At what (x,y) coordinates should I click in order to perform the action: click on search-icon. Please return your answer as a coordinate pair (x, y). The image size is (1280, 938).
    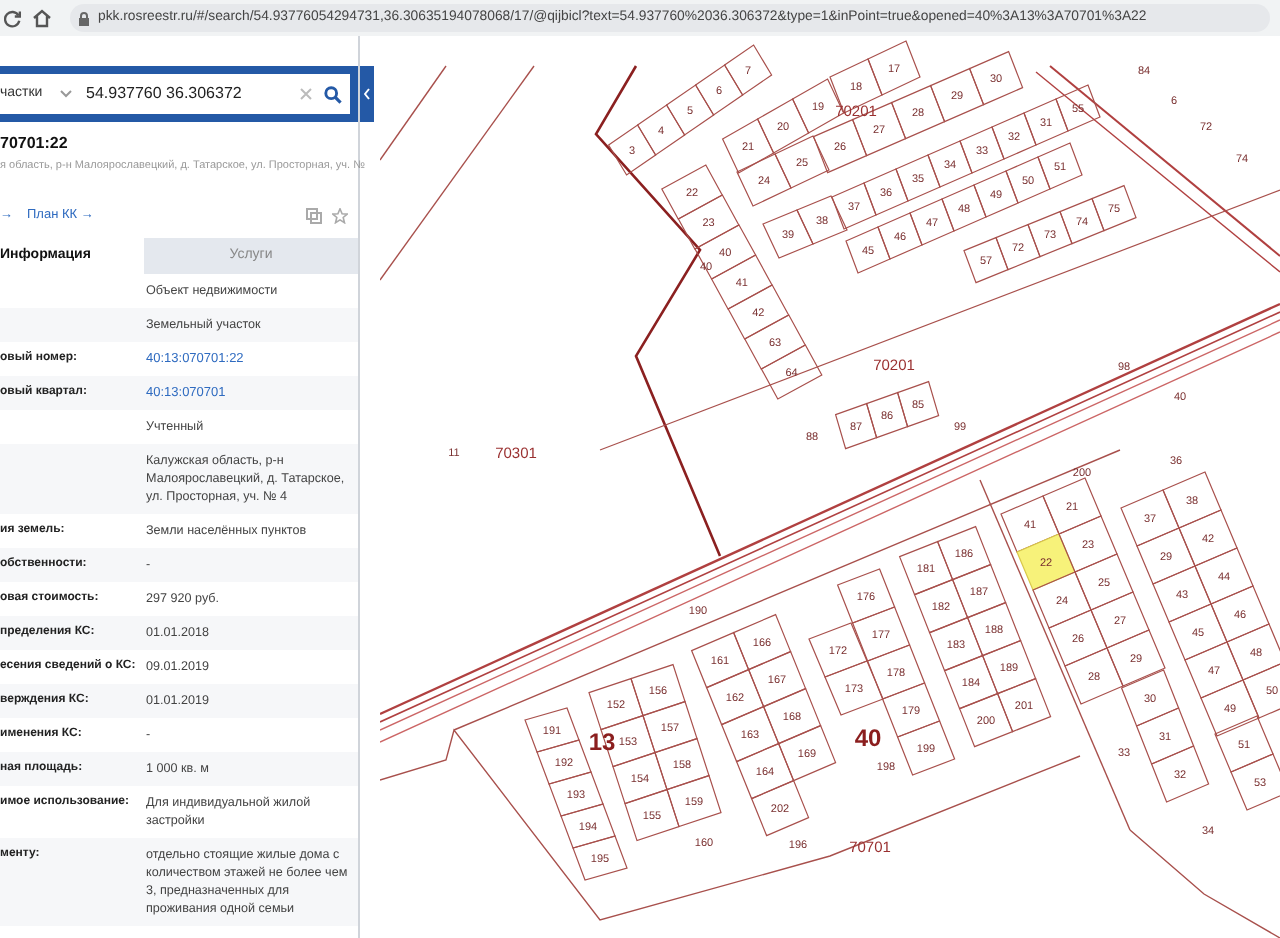
    Looking at the image, I should click on (333, 94).